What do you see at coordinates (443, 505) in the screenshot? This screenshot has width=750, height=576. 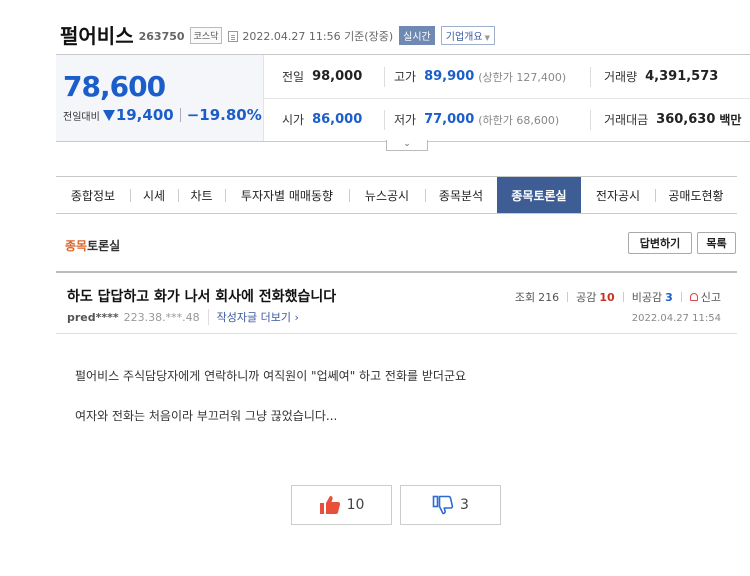 I see `thumbs-down-icon` at bounding box center [443, 505].